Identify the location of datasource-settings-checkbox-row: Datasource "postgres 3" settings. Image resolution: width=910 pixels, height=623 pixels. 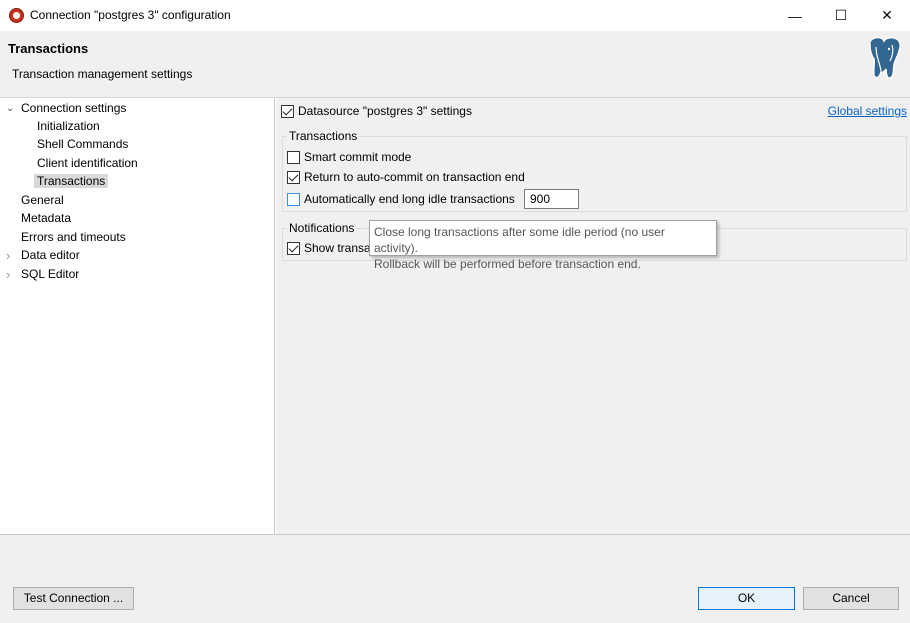
(376, 111).